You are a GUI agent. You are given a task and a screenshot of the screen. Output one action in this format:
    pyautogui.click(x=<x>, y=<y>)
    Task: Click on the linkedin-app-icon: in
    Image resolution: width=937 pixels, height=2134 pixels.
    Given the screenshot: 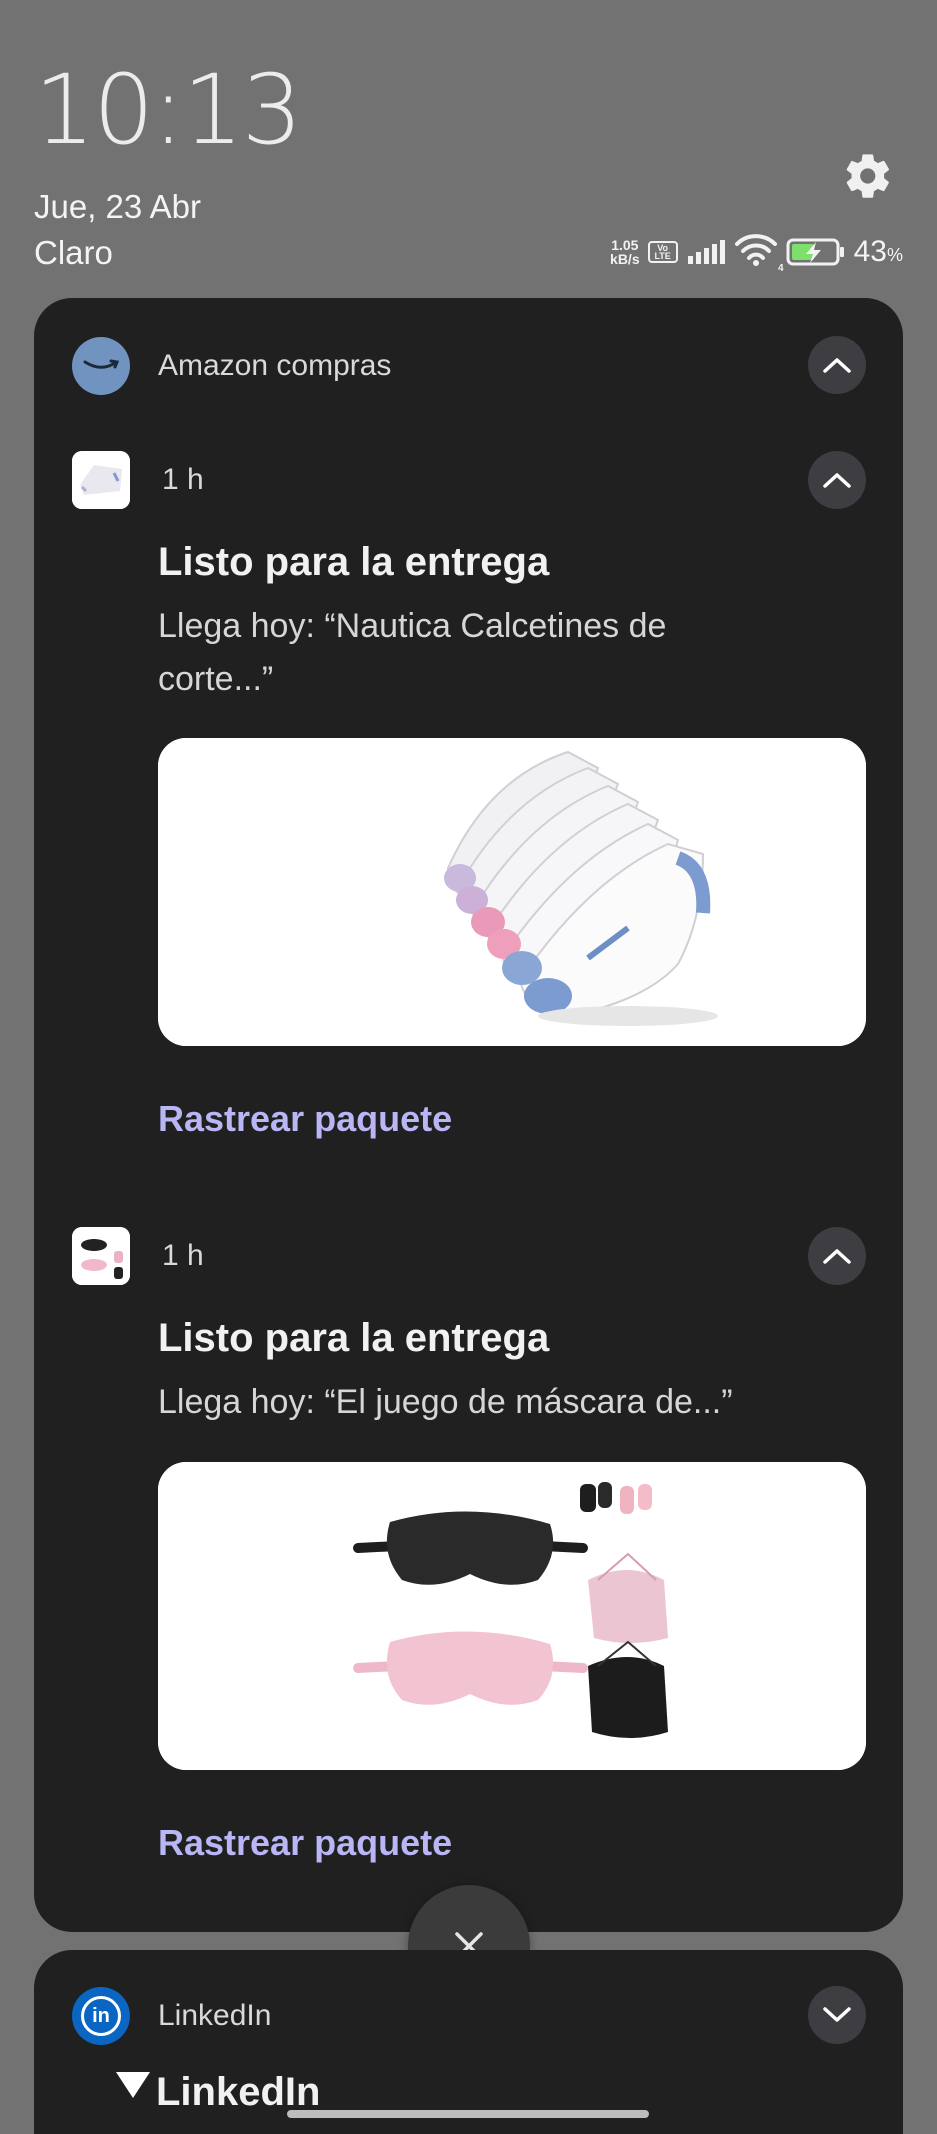 What is the action you would take?
    pyautogui.click(x=101, y=2016)
    